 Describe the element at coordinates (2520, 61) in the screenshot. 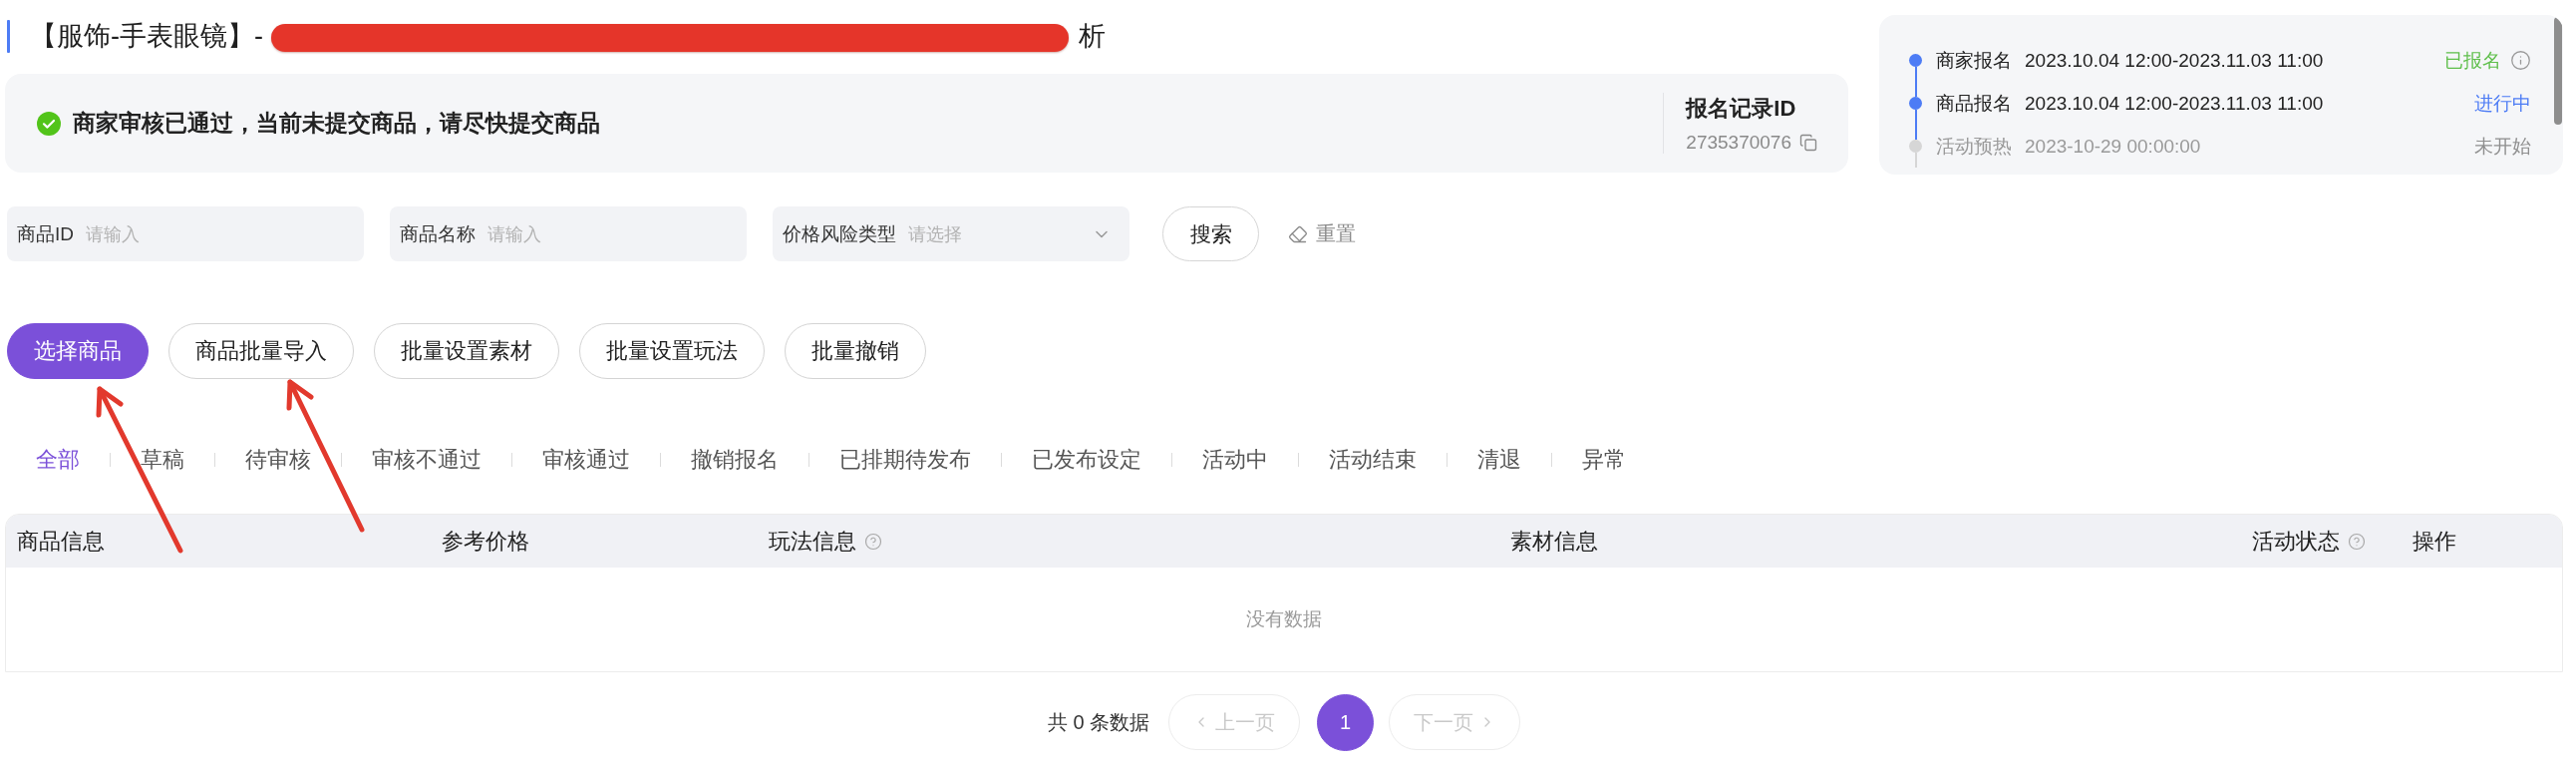

I see `info-icon` at that location.